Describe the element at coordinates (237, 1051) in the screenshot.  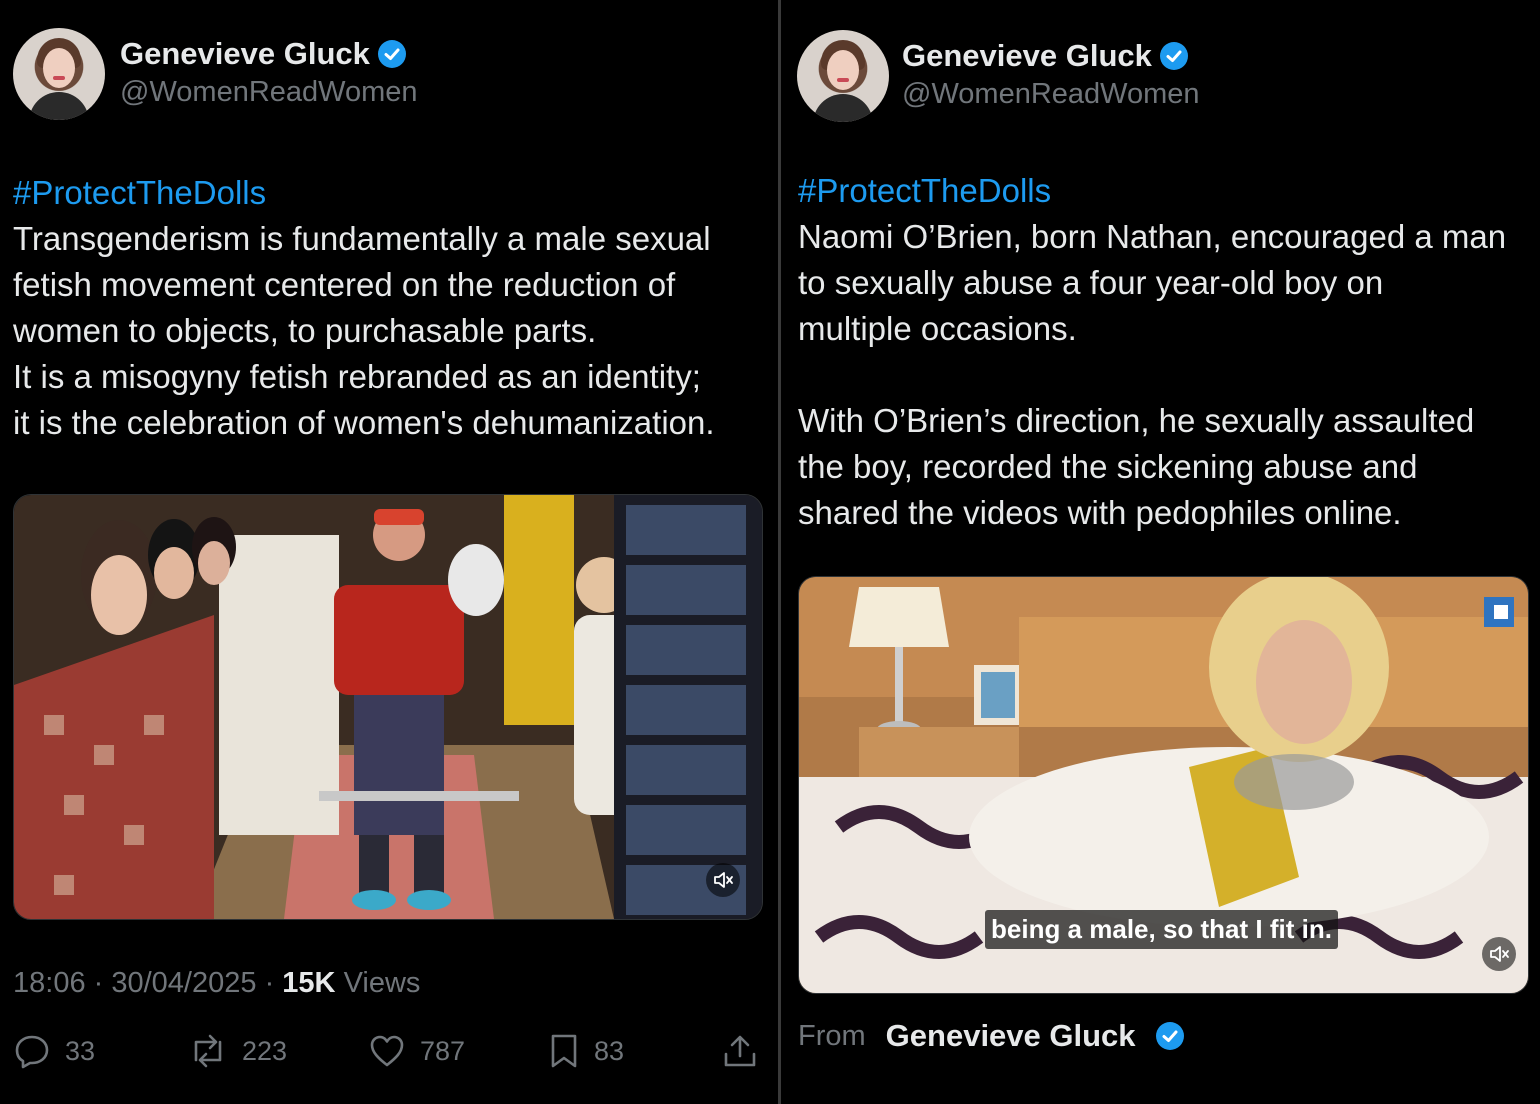
I see `repost-button: 223` at that location.